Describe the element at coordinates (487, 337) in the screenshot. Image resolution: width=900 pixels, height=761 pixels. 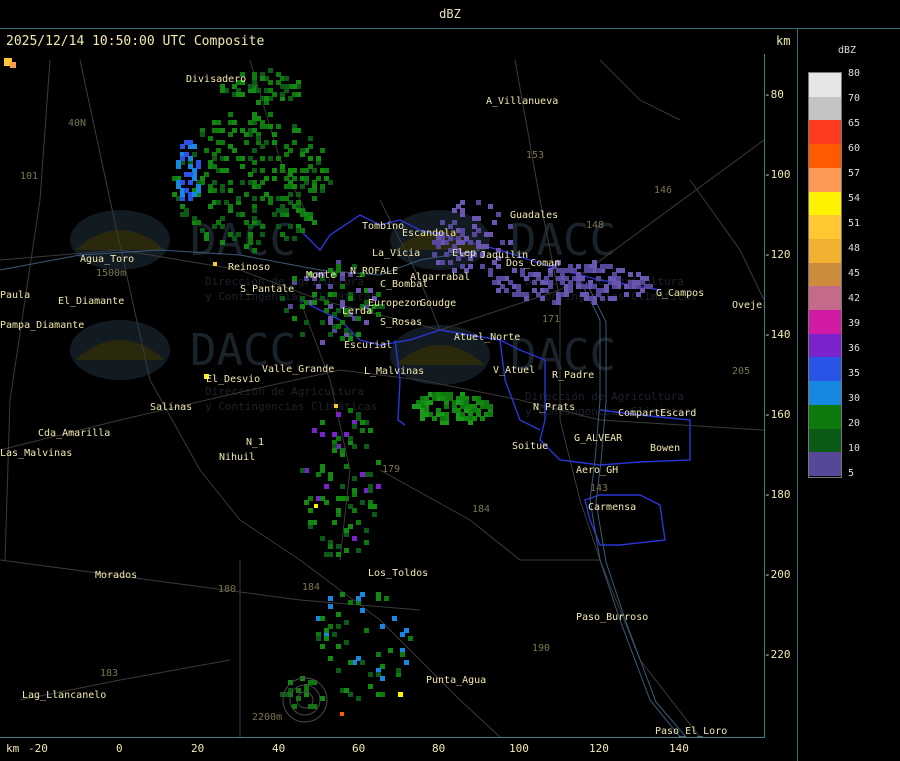
I see `place-label: Atuel_Norte` at that location.